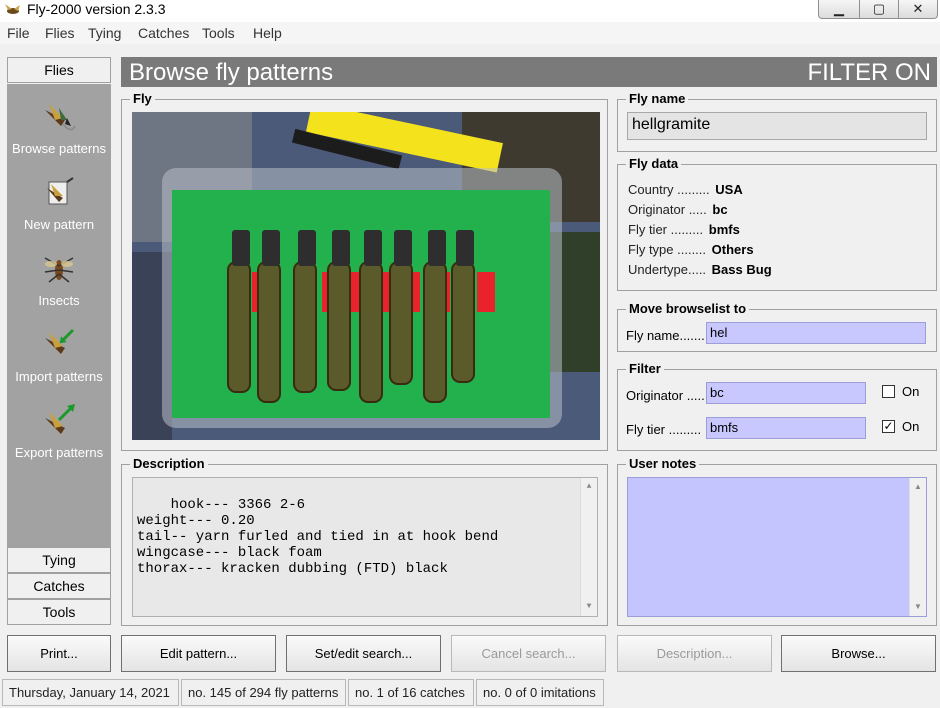 The width and height of the screenshot is (940, 708). What do you see at coordinates (888, 391) in the screenshot?
I see `filter-originator-checkbox` at bounding box center [888, 391].